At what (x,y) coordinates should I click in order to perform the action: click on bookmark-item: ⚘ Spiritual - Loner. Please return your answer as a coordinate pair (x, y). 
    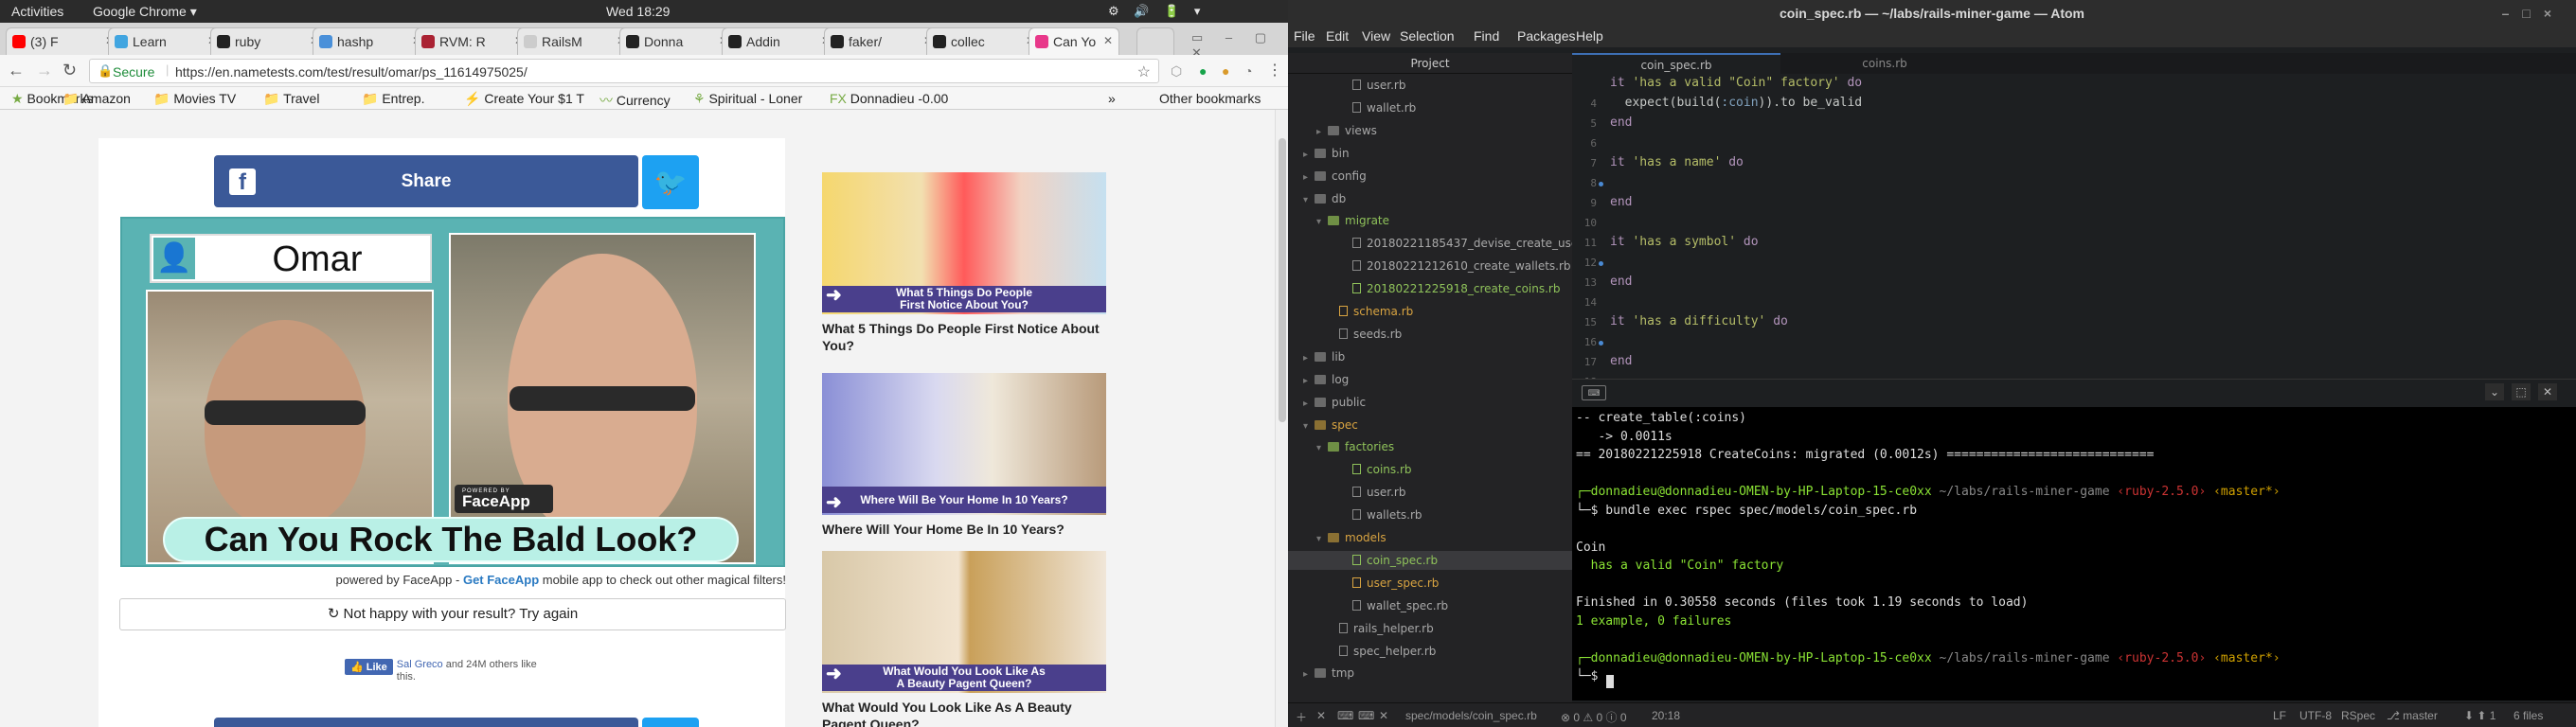
    Looking at the image, I should click on (747, 99).